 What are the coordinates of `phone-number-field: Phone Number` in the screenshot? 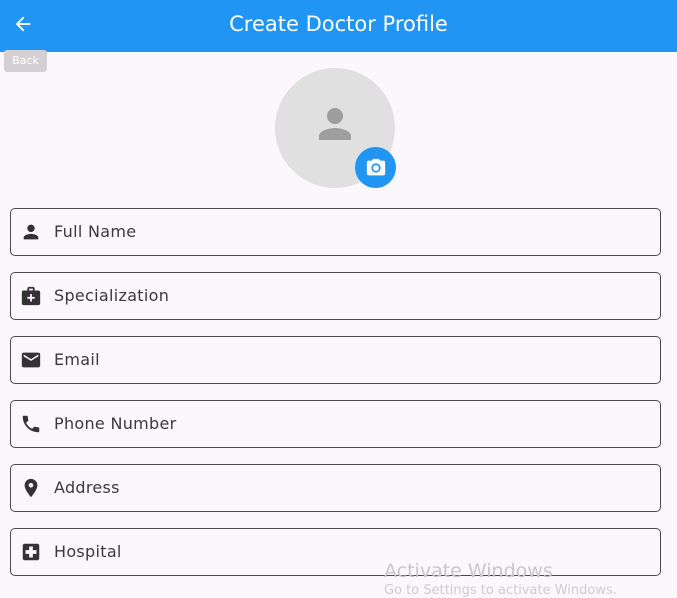 It's located at (335, 424).